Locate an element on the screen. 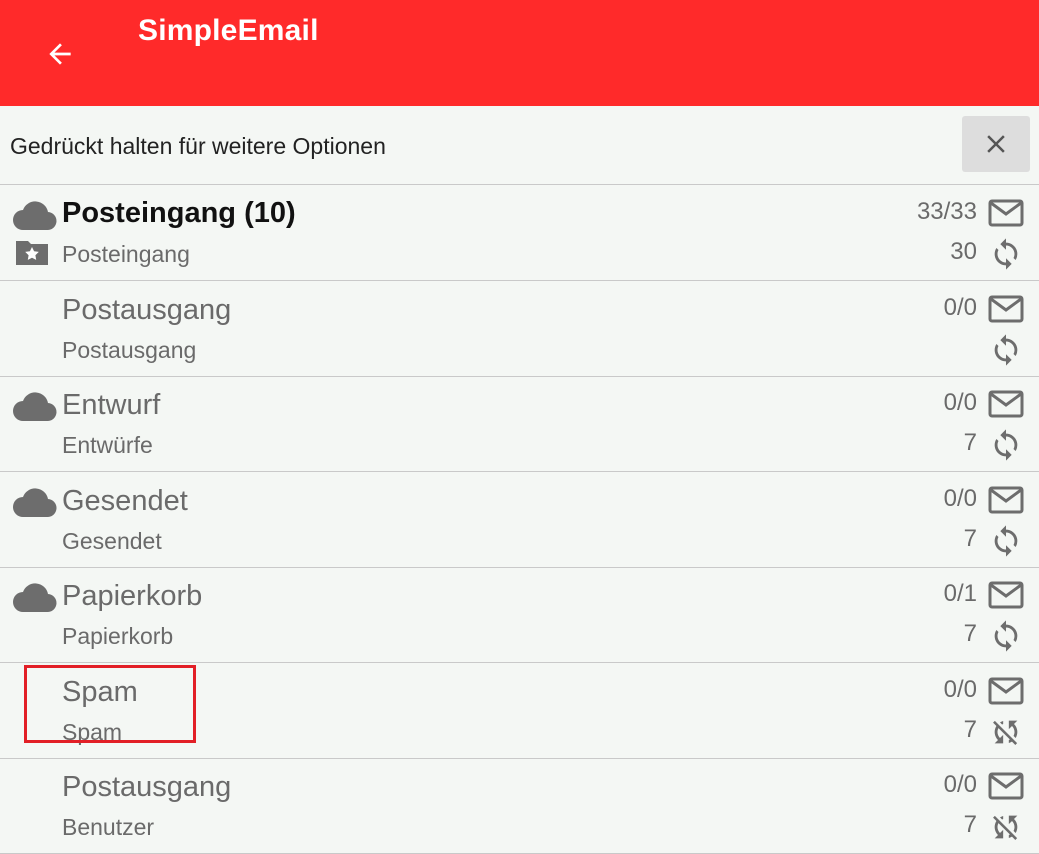  folder-subtitle: Postausgang is located at coordinates (129, 349).